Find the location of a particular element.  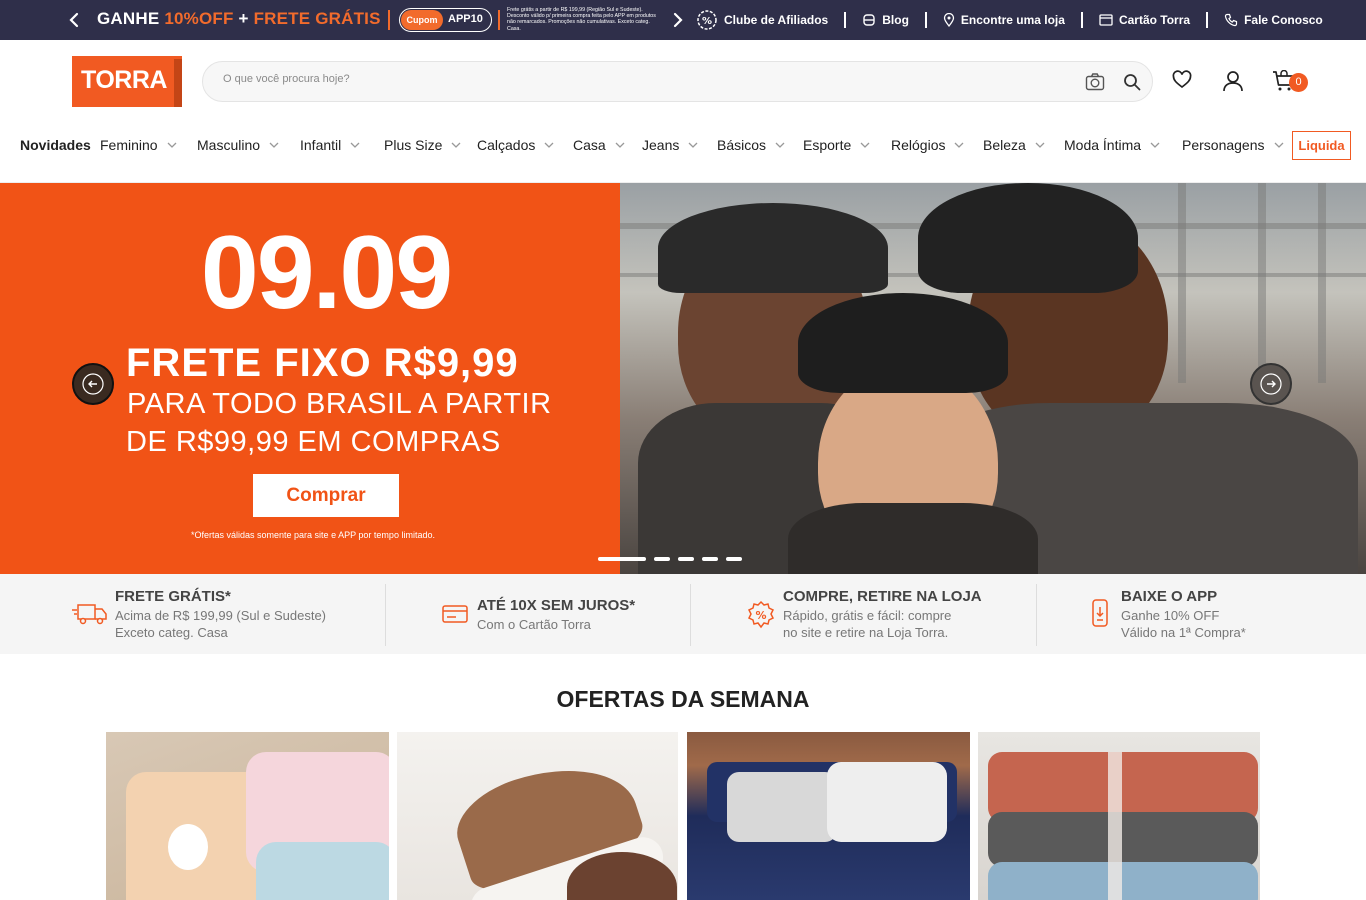

promo-text-ganhe: GANHE is located at coordinates (128, 18).